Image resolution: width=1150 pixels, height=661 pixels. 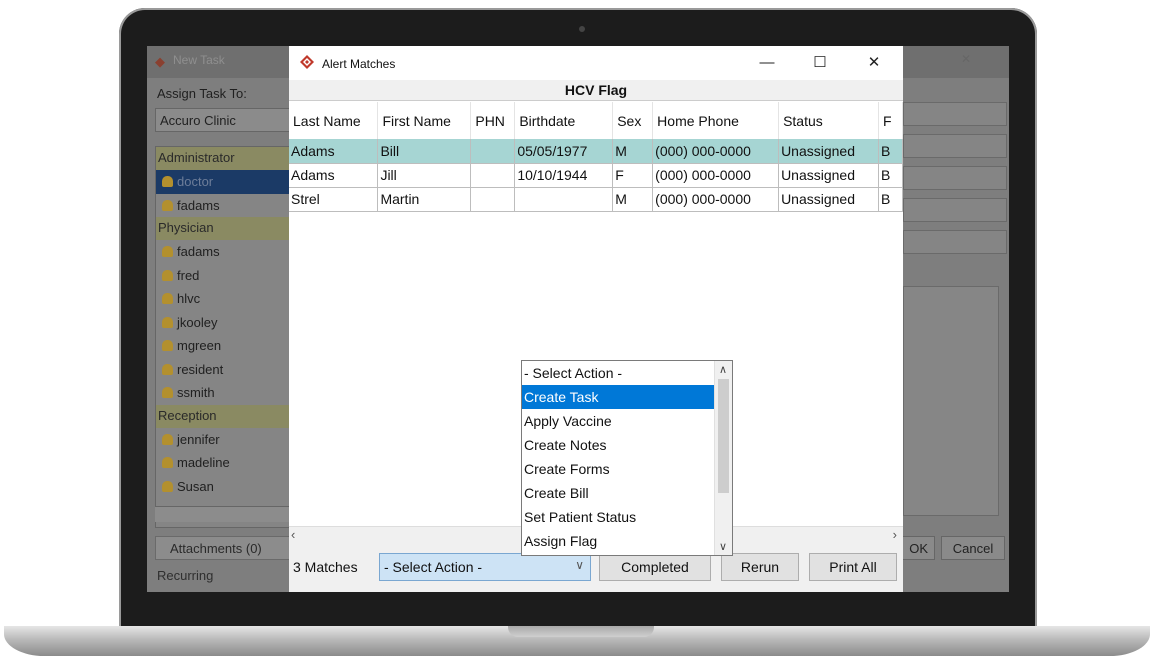 What do you see at coordinates (223, 463) in the screenshot?
I see `list-item-user: madeline` at bounding box center [223, 463].